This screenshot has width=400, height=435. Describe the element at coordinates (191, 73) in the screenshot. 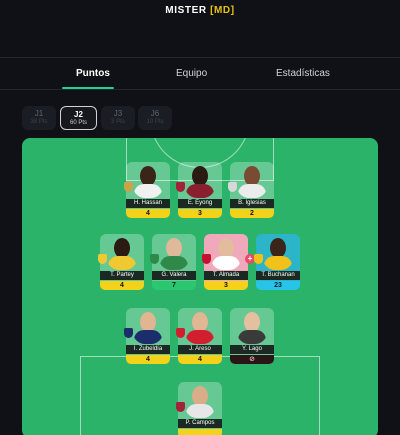

I see `tab-equipo: Equipo` at that location.